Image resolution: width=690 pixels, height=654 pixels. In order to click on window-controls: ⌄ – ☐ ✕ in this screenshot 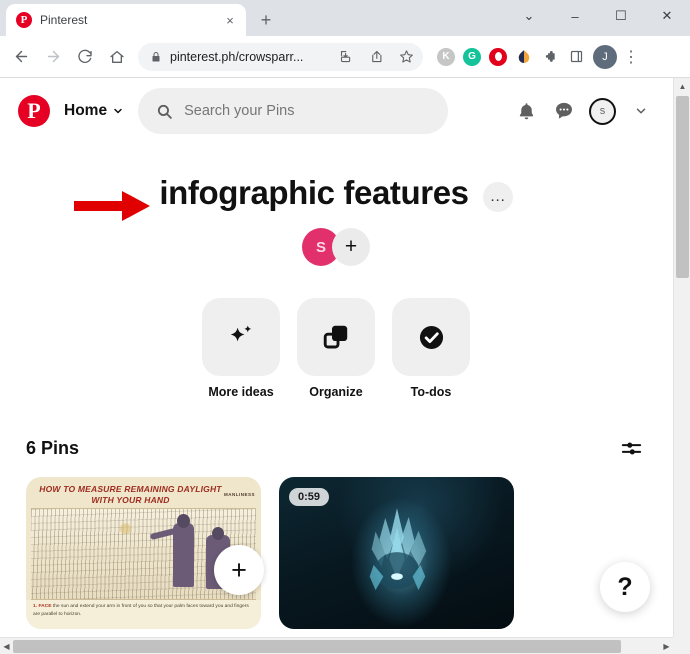, I will do `click(598, 16)`.